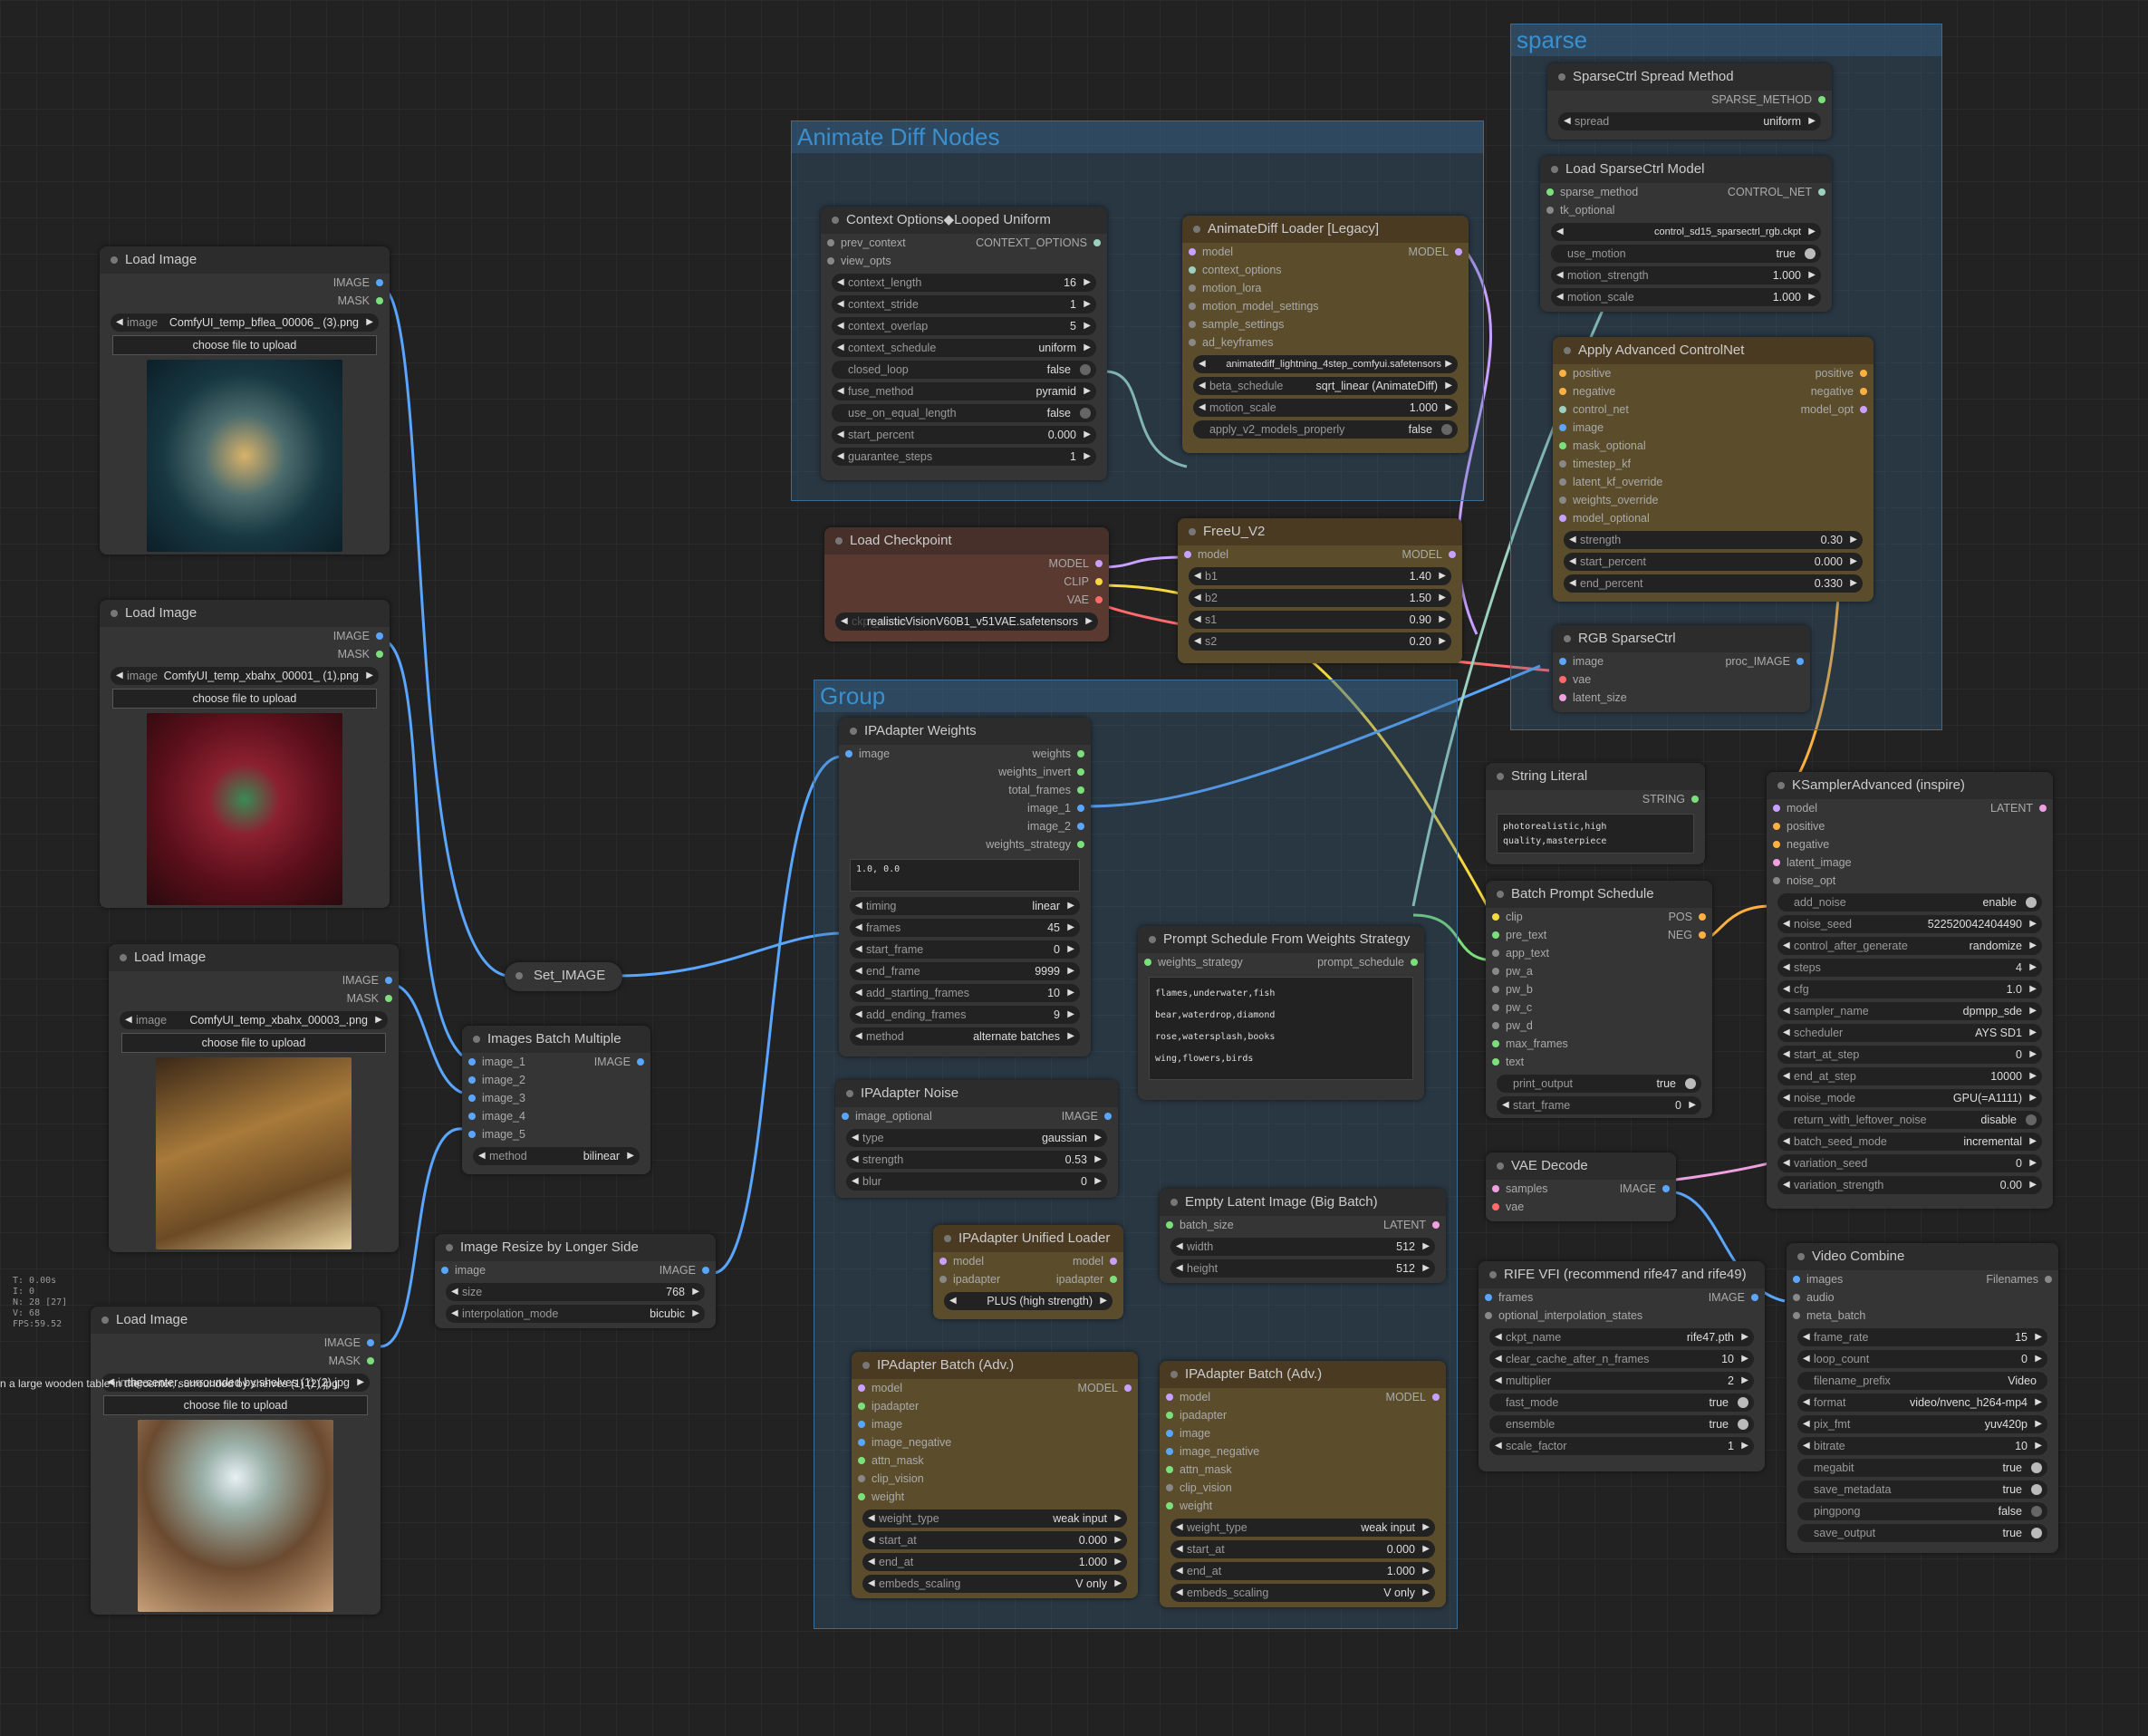 This screenshot has height=1736, width=2148. I want to click on node-title: FreeU_V2, so click(1320, 531).